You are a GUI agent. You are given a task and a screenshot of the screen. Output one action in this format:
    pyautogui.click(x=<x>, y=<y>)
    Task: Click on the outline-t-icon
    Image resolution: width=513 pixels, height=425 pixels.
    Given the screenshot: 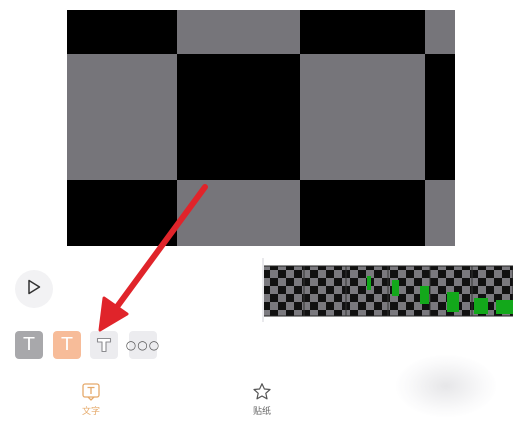 What is the action you would take?
    pyautogui.click(x=104, y=345)
    